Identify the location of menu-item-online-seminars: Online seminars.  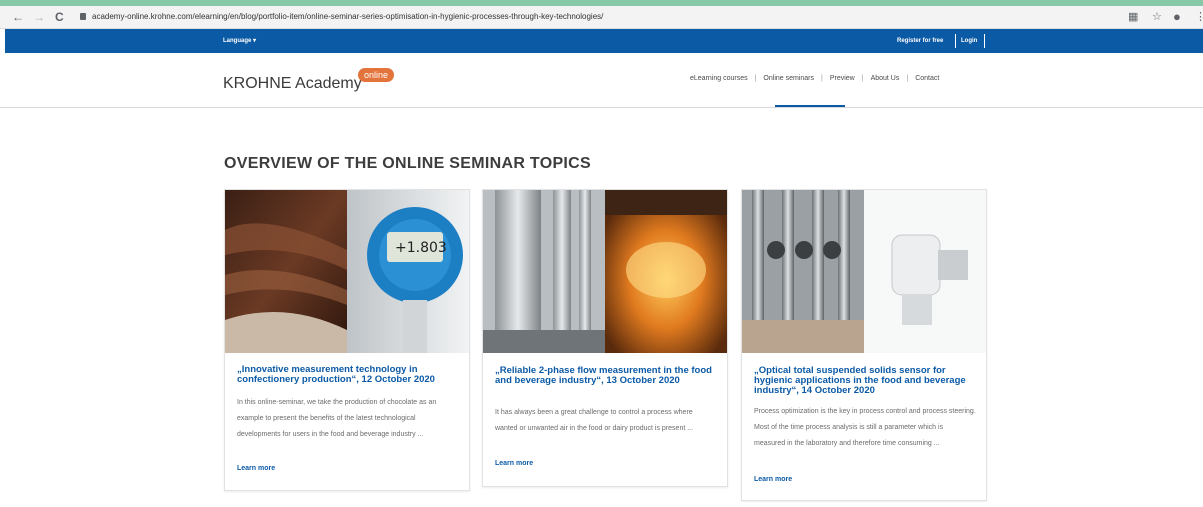
(788, 78).